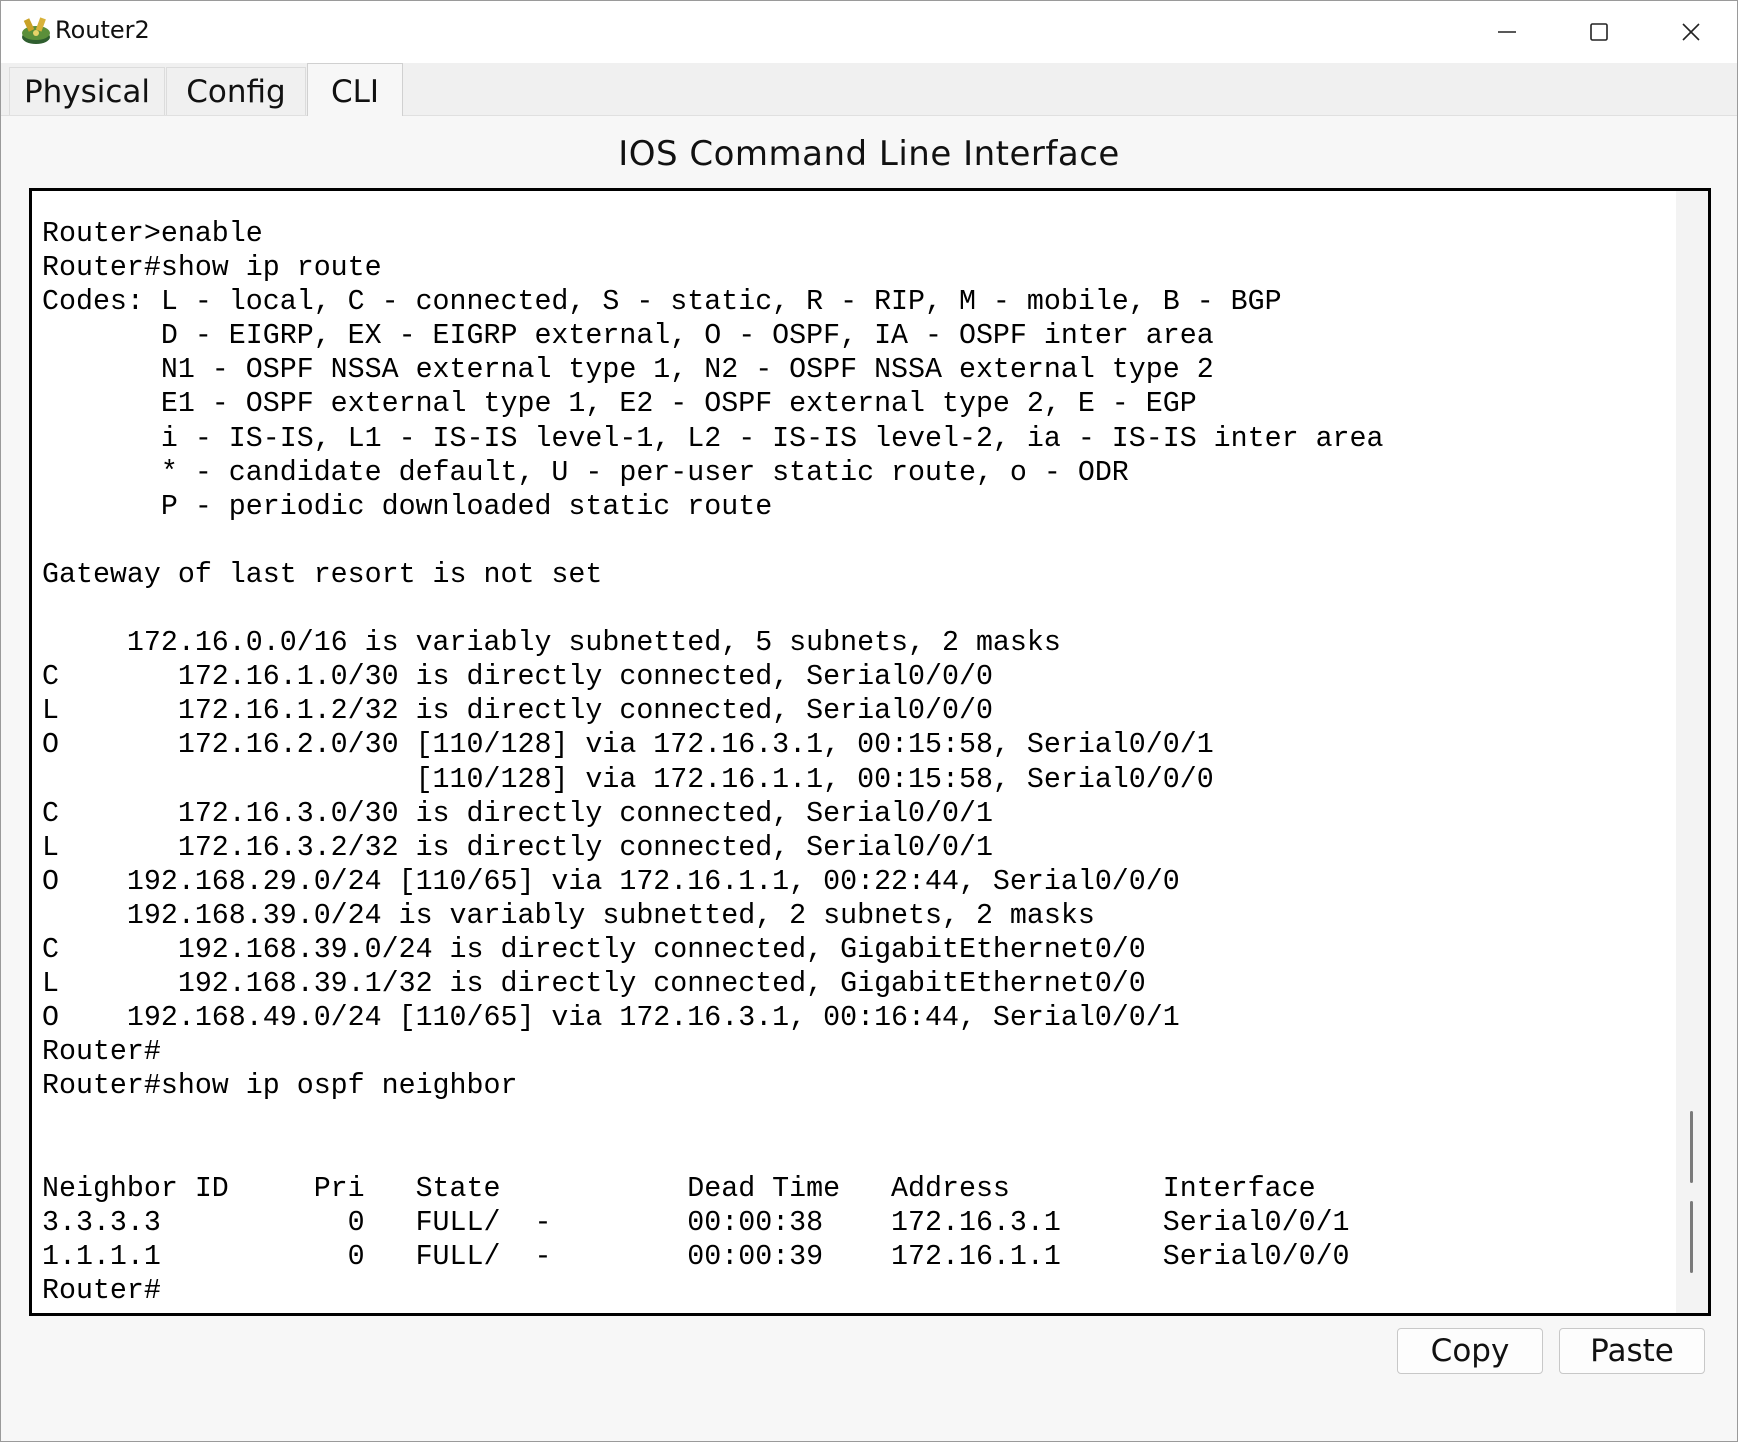  Describe the element at coordinates (1692, 752) in the screenshot. I see `terminal-scrollbar` at that location.